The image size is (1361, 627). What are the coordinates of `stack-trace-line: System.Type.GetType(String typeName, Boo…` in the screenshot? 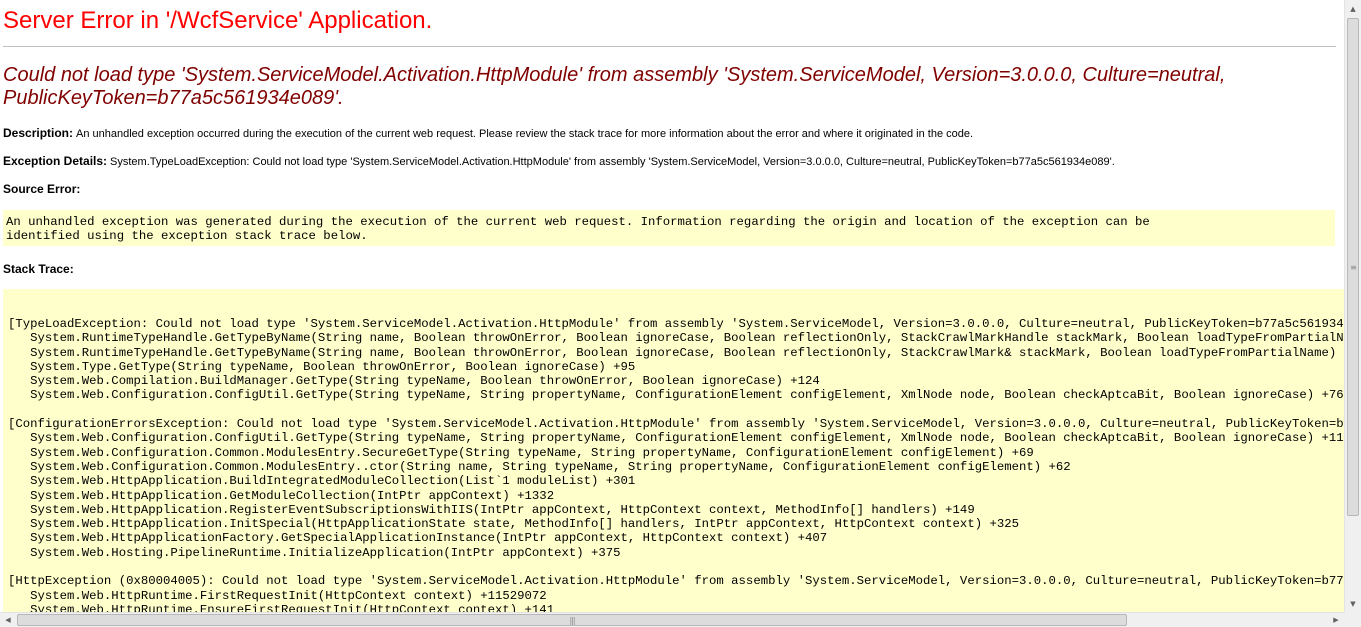 It's located at (322, 366).